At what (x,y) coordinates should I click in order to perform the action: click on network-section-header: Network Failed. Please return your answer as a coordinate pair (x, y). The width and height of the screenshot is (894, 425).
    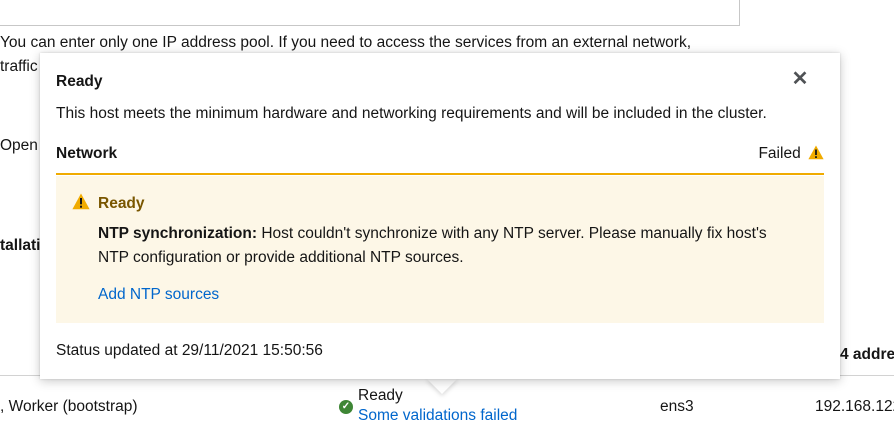
    Looking at the image, I should click on (440, 160).